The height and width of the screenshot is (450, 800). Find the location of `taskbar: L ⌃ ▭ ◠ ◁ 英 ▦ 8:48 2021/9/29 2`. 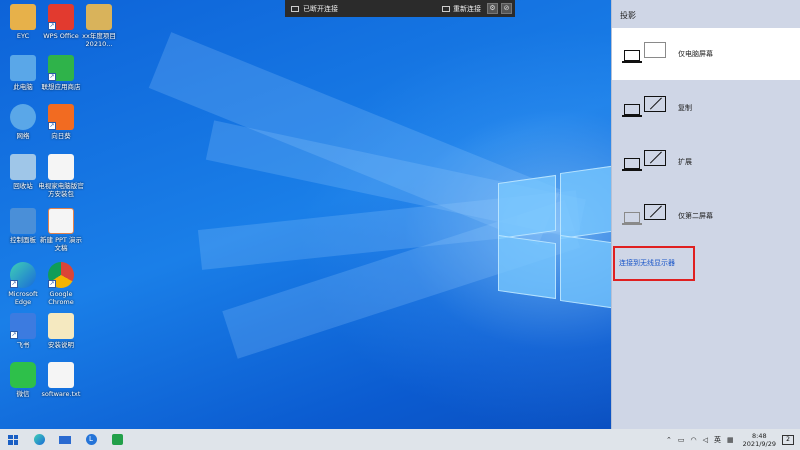

taskbar: L ⌃ ▭ ◠ ◁ 英 ▦ 8:48 2021/9/29 2 is located at coordinates (400, 439).